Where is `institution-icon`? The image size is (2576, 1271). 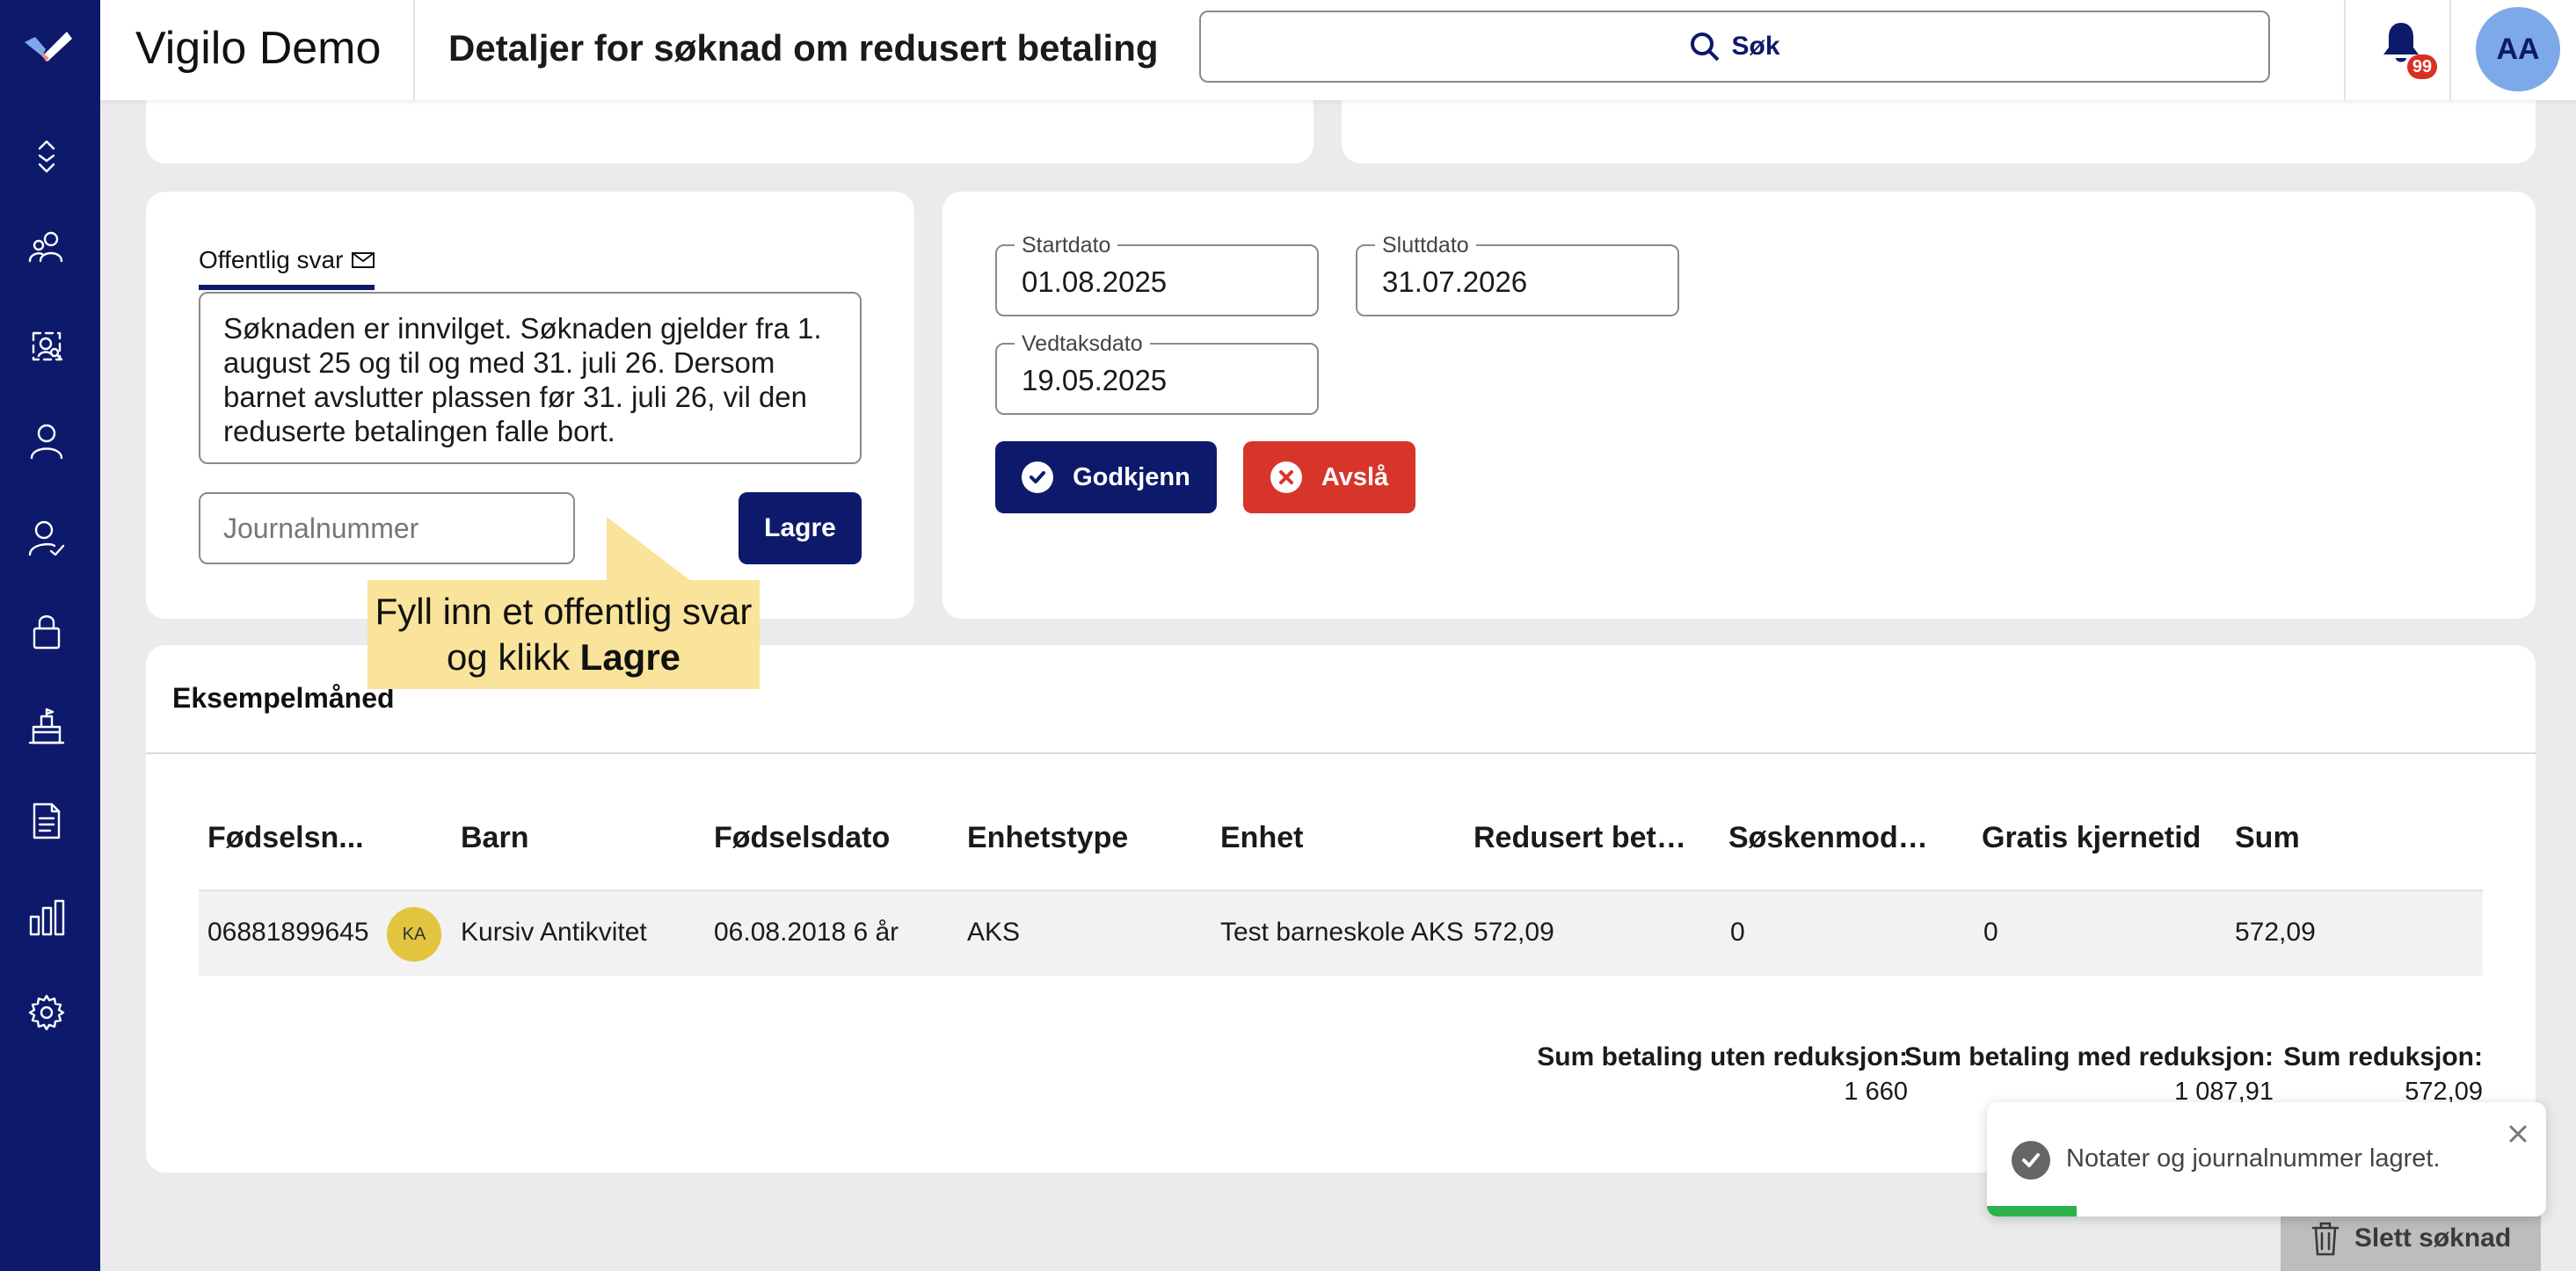 institution-icon is located at coordinates (46, 726).